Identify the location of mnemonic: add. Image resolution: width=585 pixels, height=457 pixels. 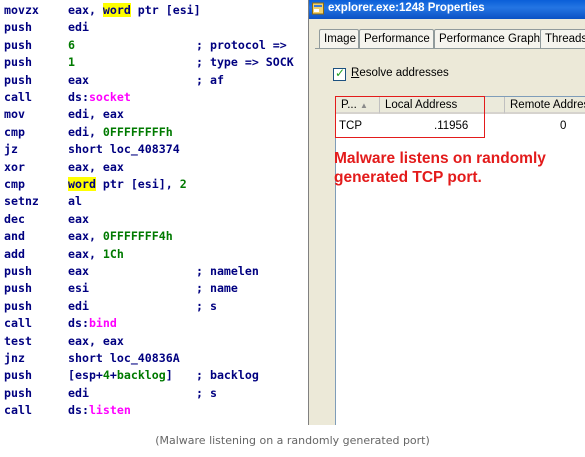
(14, 253).